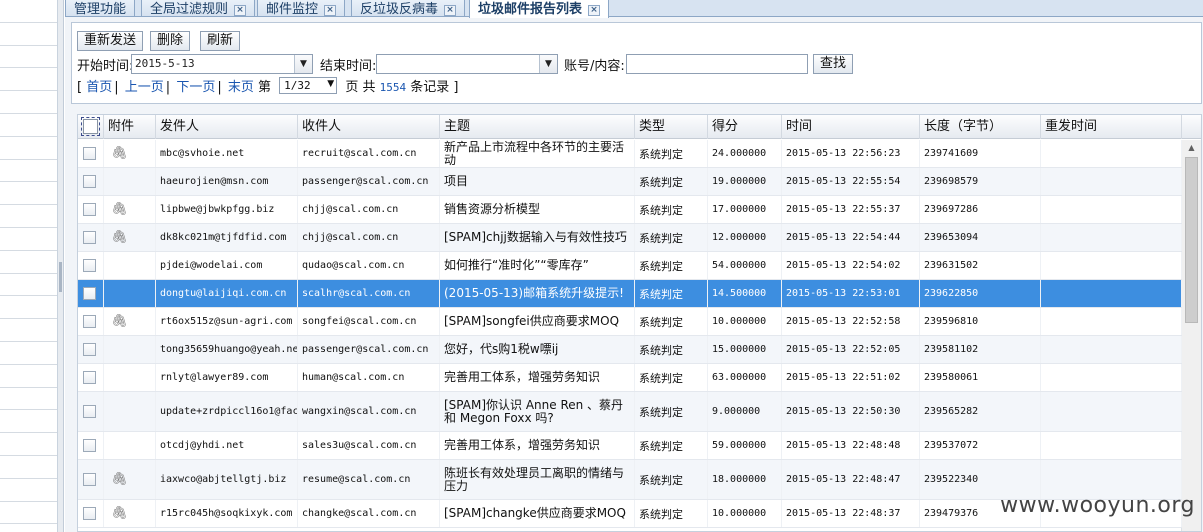  I want to click on page-select: 1/32 ▼, so click(308, 85).